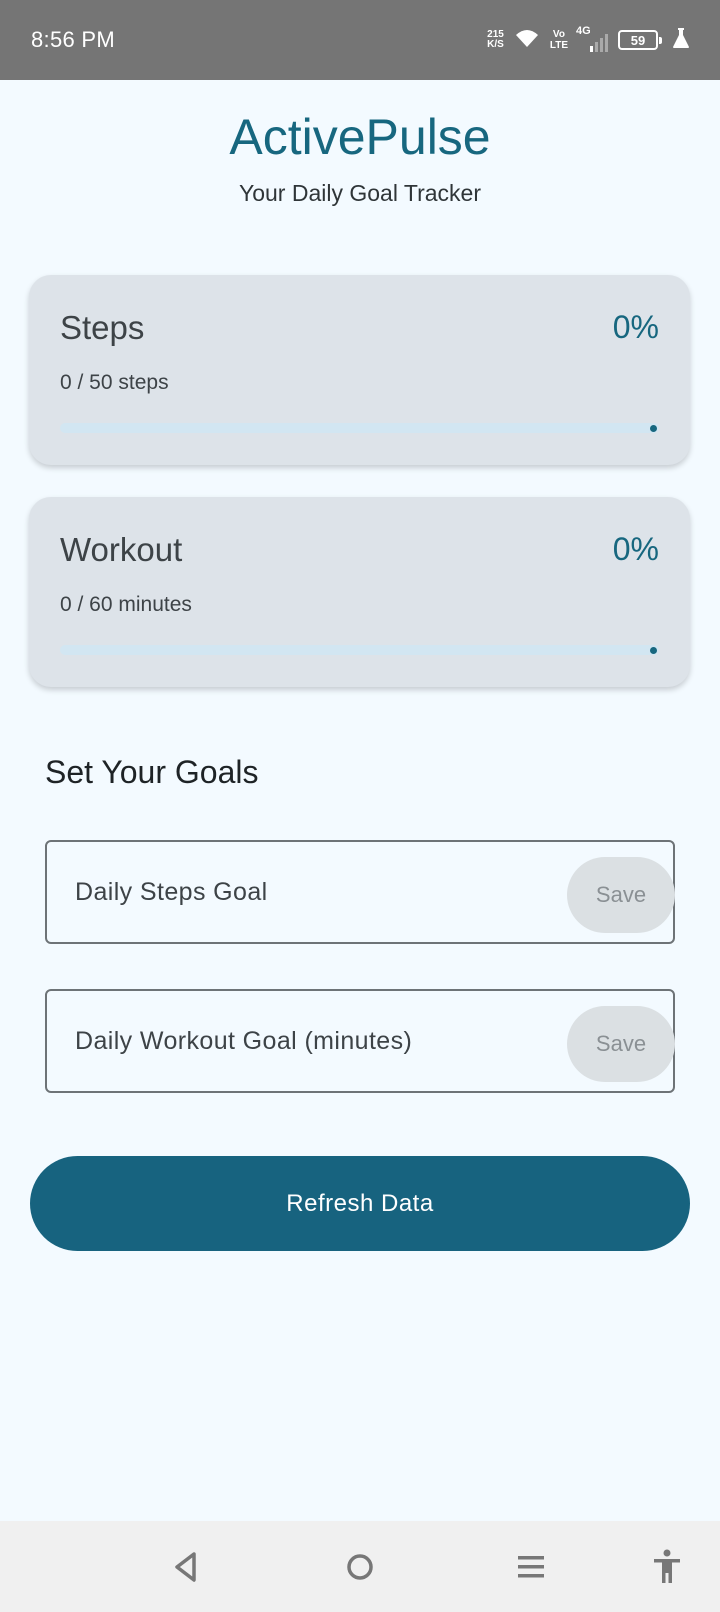 This screenshot has width=720, height=1612. What do you see at coordinates (360, 1203) in the screenshot?
I see `refresh-data-button: Refresh Data` at bounding box center [360, 1203].